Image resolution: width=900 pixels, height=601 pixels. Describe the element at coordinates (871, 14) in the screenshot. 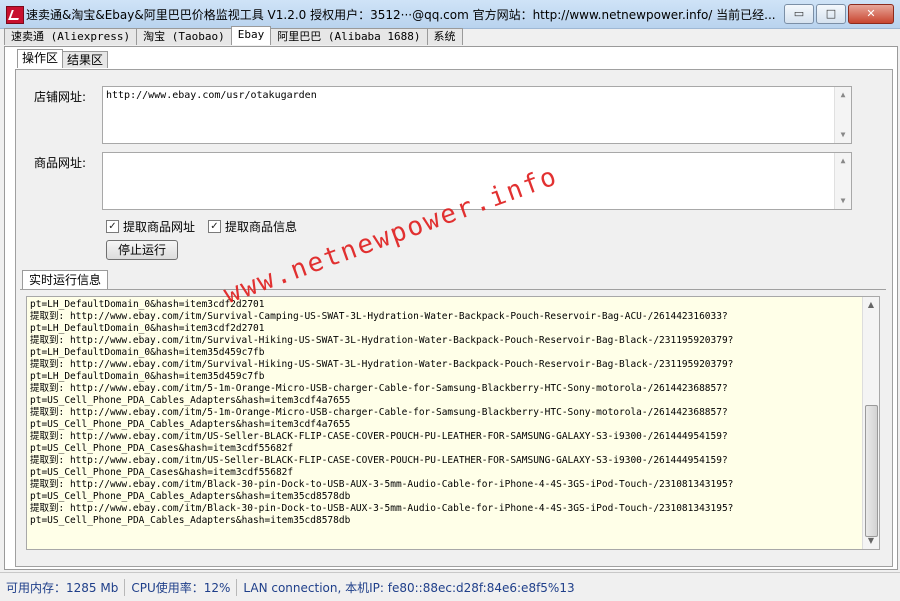

I see `close-button: ✕` at that location.